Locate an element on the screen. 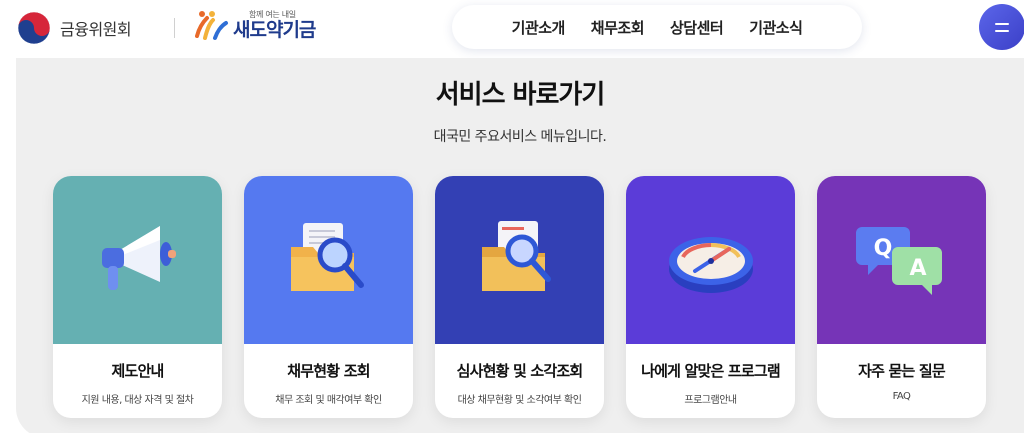 The width and height of the screenshot is (1024, 433). header: 금융위원회 함께 여는 내일 새도약기금 기관소개 채무조회 상담센터 기관소식 is located at coordinates (512, 29).